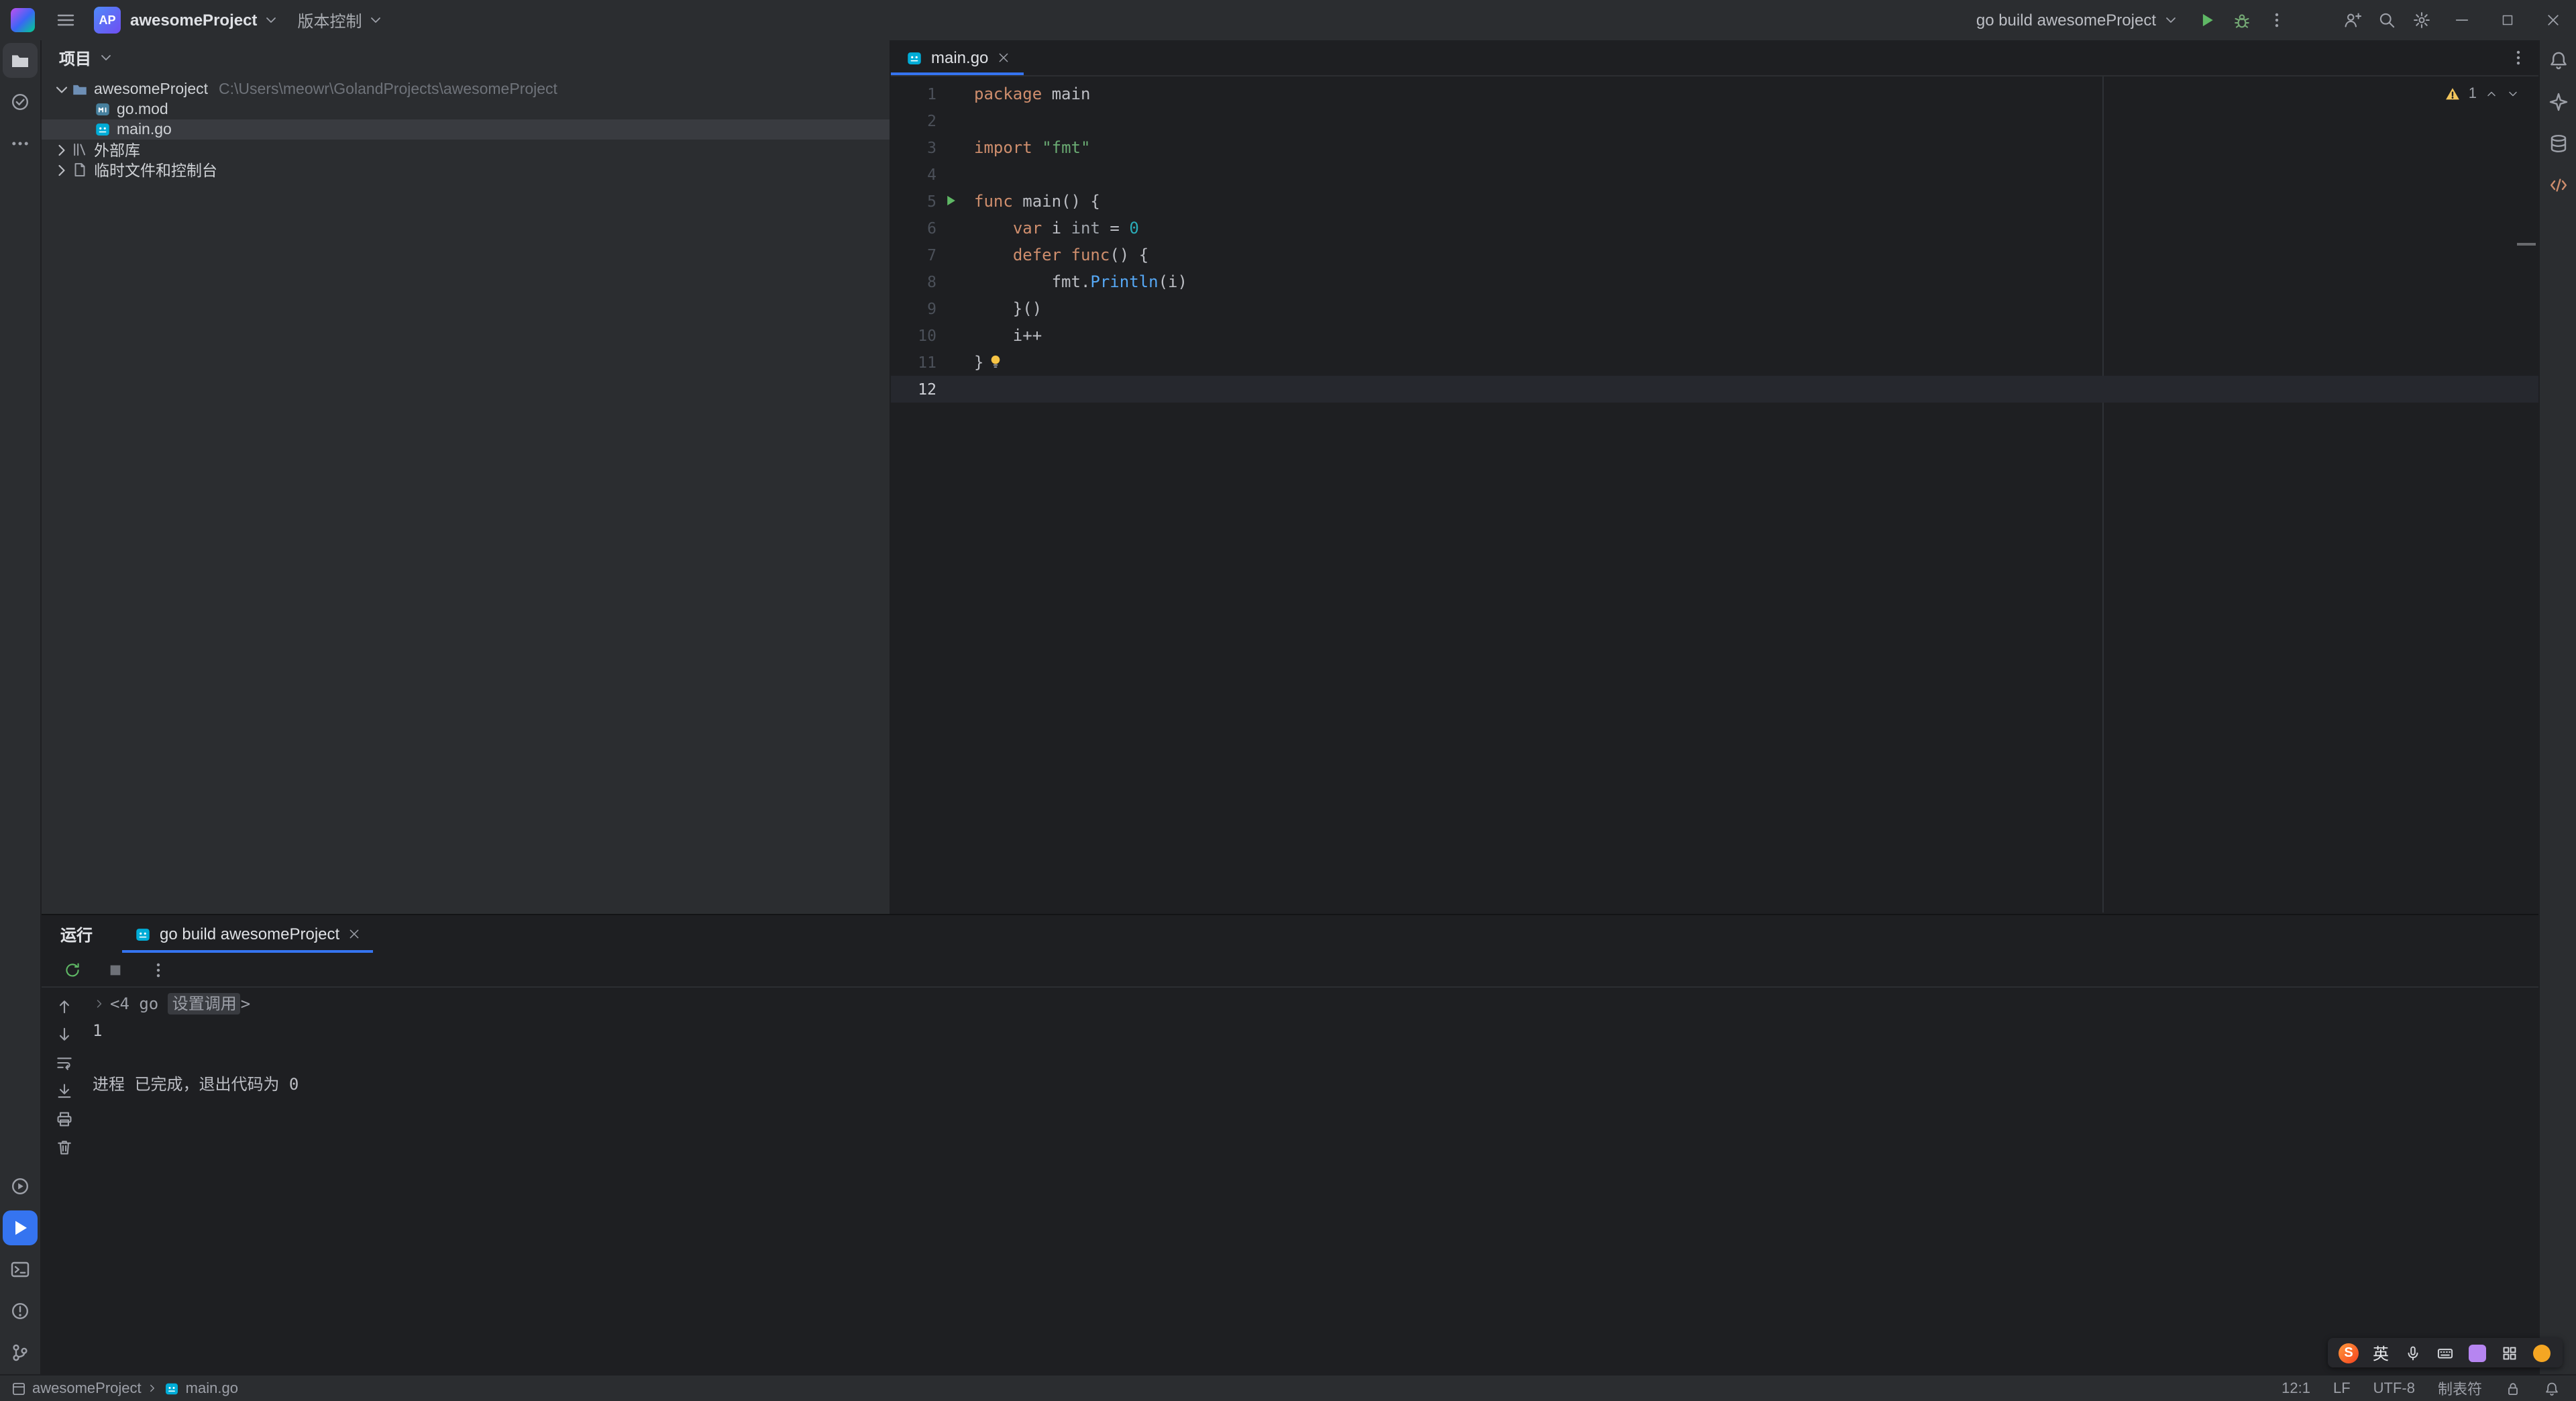 This screenshot has height=1401, width=2576. What do you see at coordinates (913, 255) in the screenshot?
I see `line-number: 7` at bounding box center [913, 255].